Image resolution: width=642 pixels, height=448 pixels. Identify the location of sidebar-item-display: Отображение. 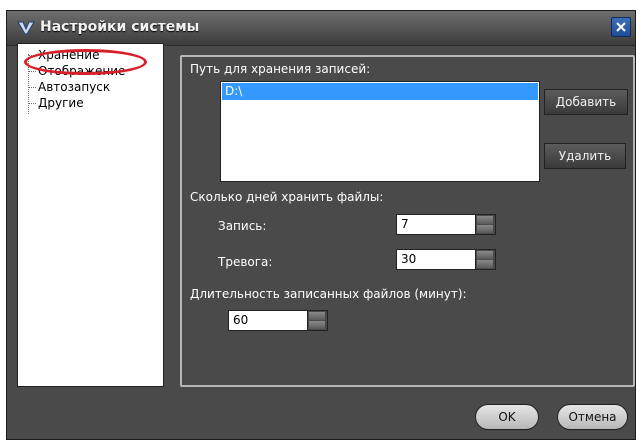
(76, 71).